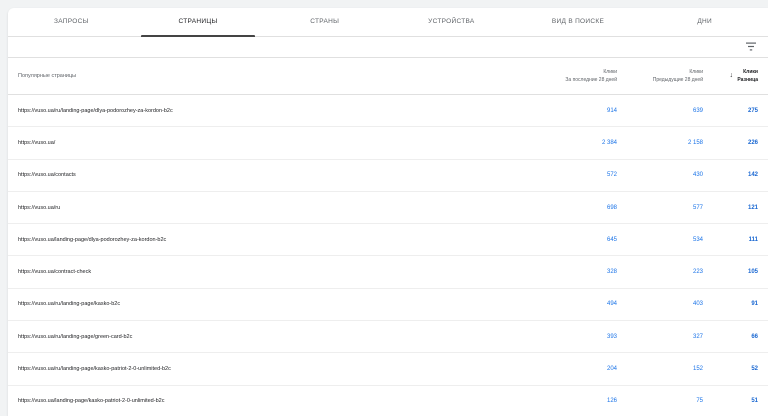  I want to click on clicks-last: 572, so click(611, 175).